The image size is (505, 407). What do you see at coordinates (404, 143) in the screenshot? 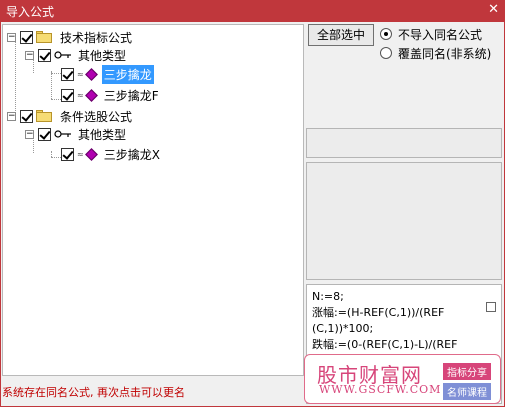
I see `info-field` at bounding box center [404, 143].